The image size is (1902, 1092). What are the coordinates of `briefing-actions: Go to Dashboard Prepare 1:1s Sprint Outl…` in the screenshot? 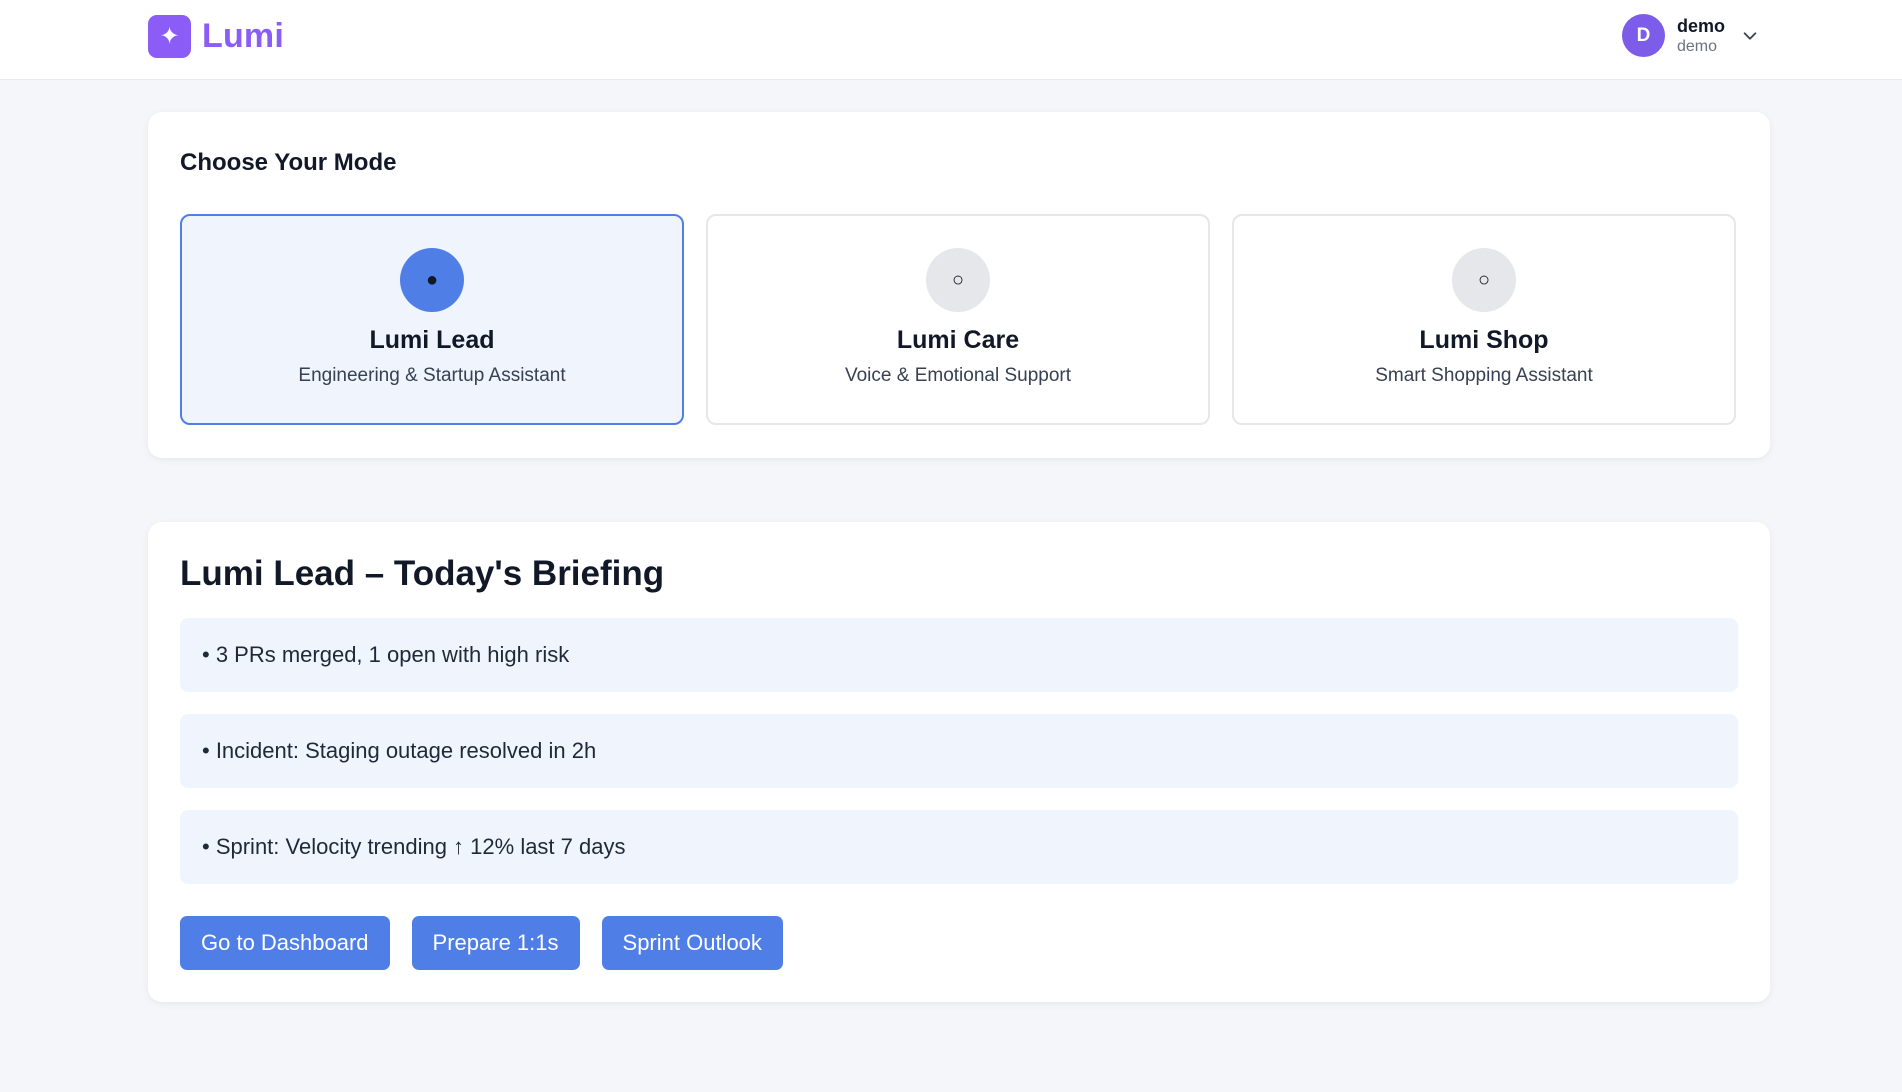 It's located at (481, 943).